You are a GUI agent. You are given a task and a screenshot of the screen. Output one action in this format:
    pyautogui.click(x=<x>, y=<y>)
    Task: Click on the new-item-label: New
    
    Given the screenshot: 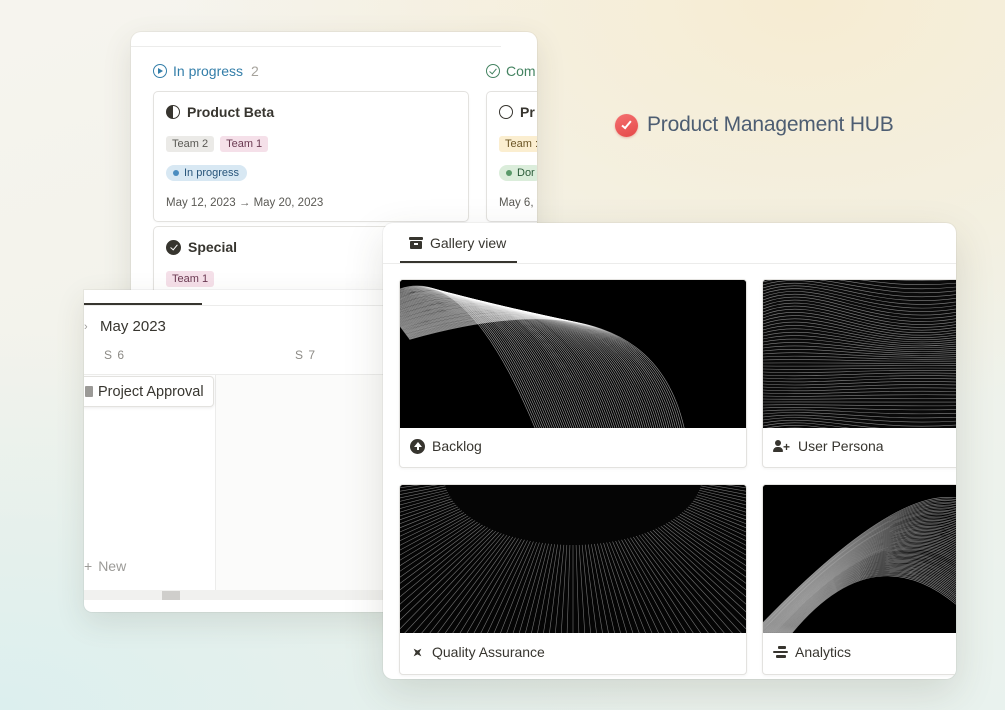 What is the action you would take?
    pyautogui.click(x=112, y=566)
    